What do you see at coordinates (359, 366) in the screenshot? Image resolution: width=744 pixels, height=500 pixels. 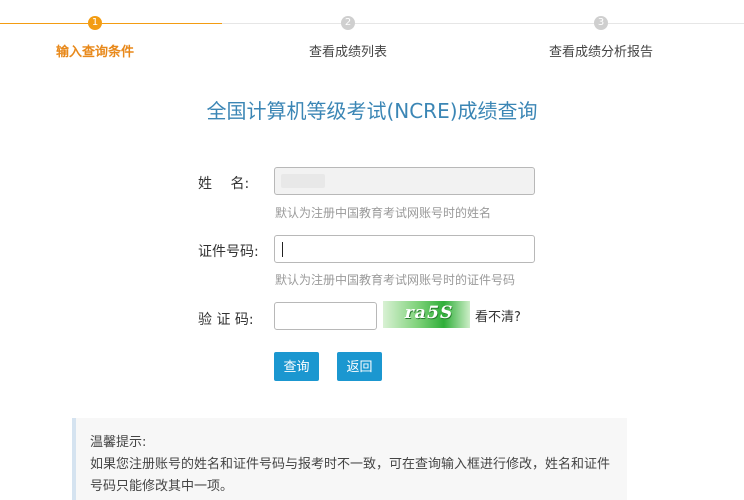 I see `back-button: 返回` at bounding box center [359, 366].